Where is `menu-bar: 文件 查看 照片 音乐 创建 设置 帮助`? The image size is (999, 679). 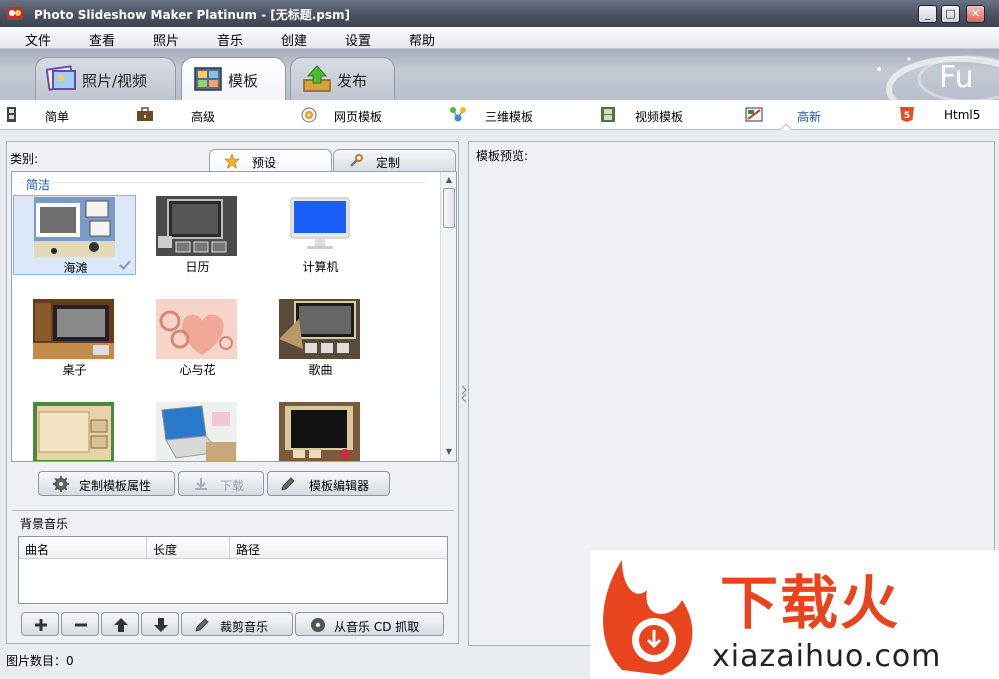 menu-bar: 文件 查看 照片 音乐 创建 设置 帮助 is located at coordinates (499, 38).